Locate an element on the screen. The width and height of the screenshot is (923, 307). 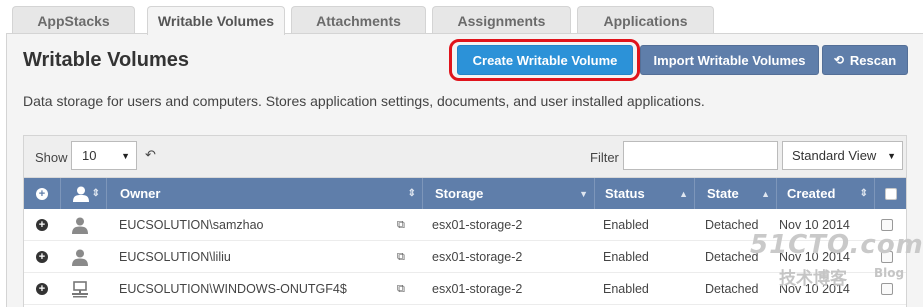
status-column-header: Status ▲ is located at coordinates (645, 193).